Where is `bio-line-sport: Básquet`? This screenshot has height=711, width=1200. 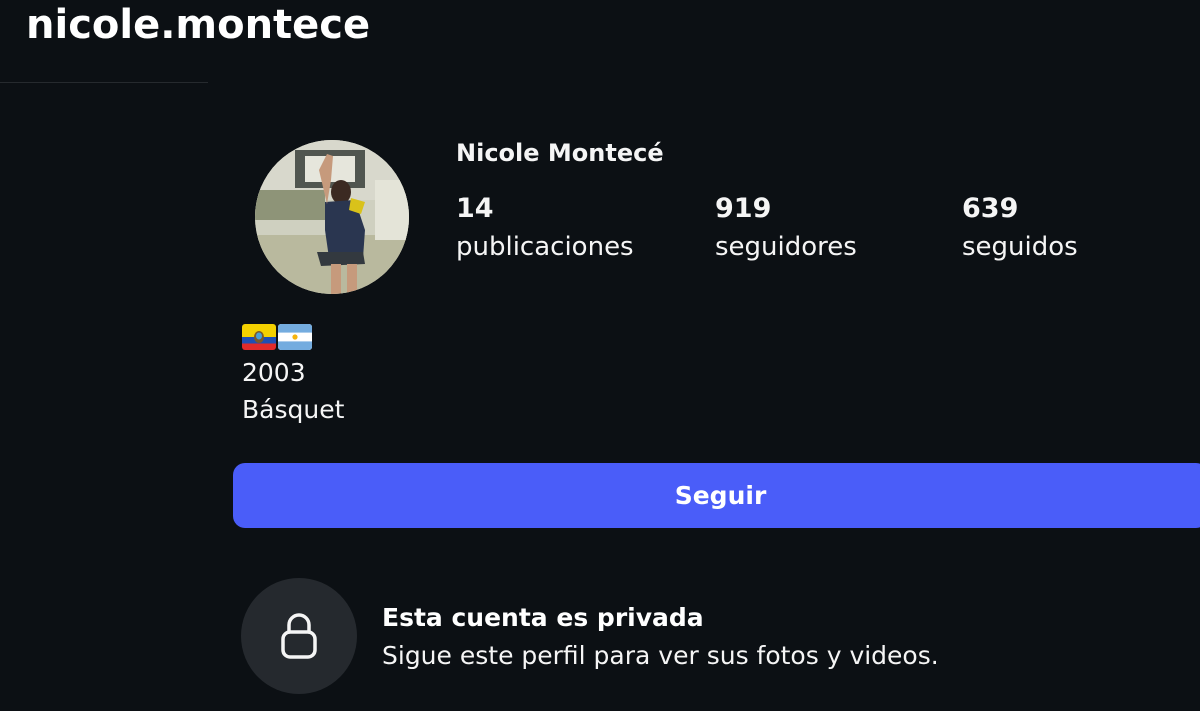 bio-line-sport: Básquet is located at coordinates (293, 409).